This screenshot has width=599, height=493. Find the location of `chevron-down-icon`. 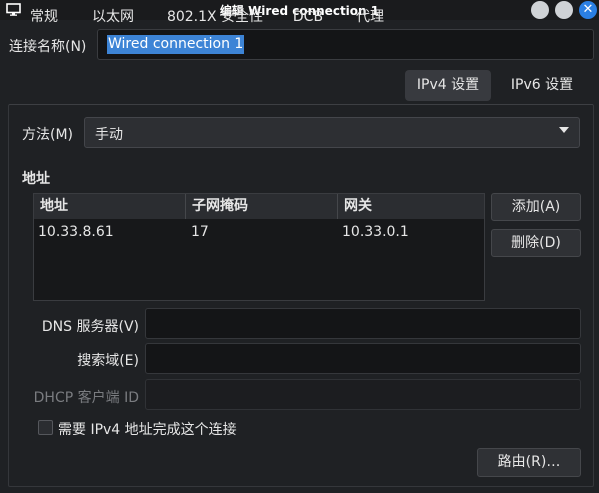

chevron-down-icon is located at coordinates (564, 130).